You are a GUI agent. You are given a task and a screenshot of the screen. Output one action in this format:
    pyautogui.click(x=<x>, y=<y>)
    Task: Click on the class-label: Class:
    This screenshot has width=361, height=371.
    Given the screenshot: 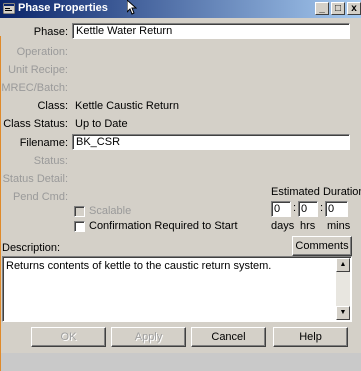 What is the action you would take?
    pyautogui.click(x=52, y=106)
    